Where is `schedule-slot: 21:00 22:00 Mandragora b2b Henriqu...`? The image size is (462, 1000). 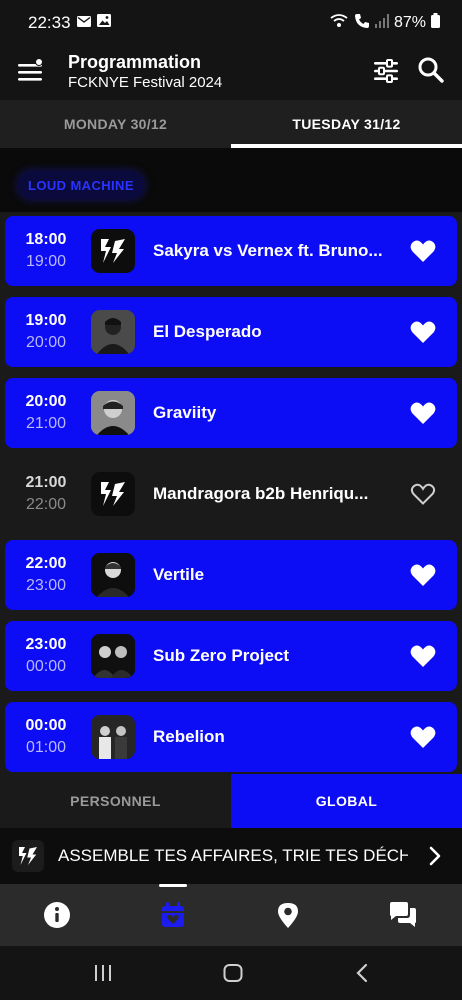
schedule-slot: 21:00 22:00 Mandragora b2b Henriqu... is located at coordinates (231, 494).